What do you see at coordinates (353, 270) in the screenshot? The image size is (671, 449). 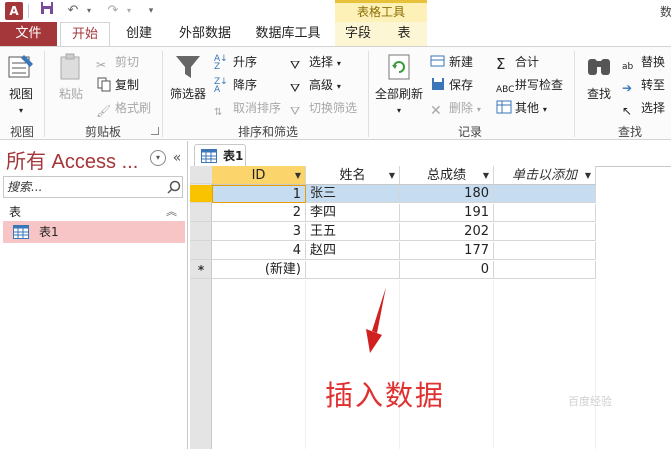 I see `table-cell-new-name` at bounding box center [353, 270].